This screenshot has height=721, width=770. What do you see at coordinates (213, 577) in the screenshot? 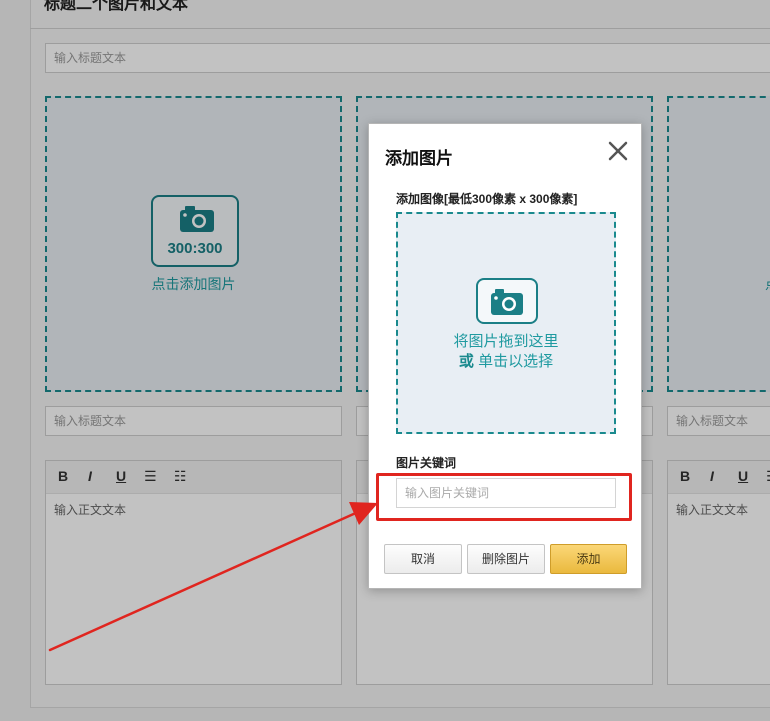
I see `annotation-arrow` at bounding box center [213, 577].